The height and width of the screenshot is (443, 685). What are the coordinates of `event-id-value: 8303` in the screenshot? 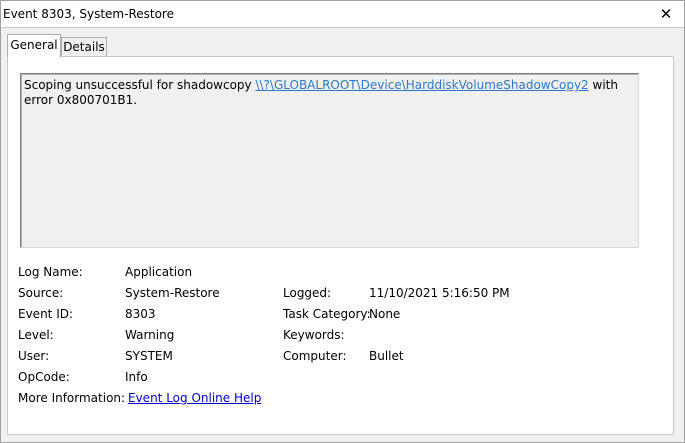 It's located at (140, 314).